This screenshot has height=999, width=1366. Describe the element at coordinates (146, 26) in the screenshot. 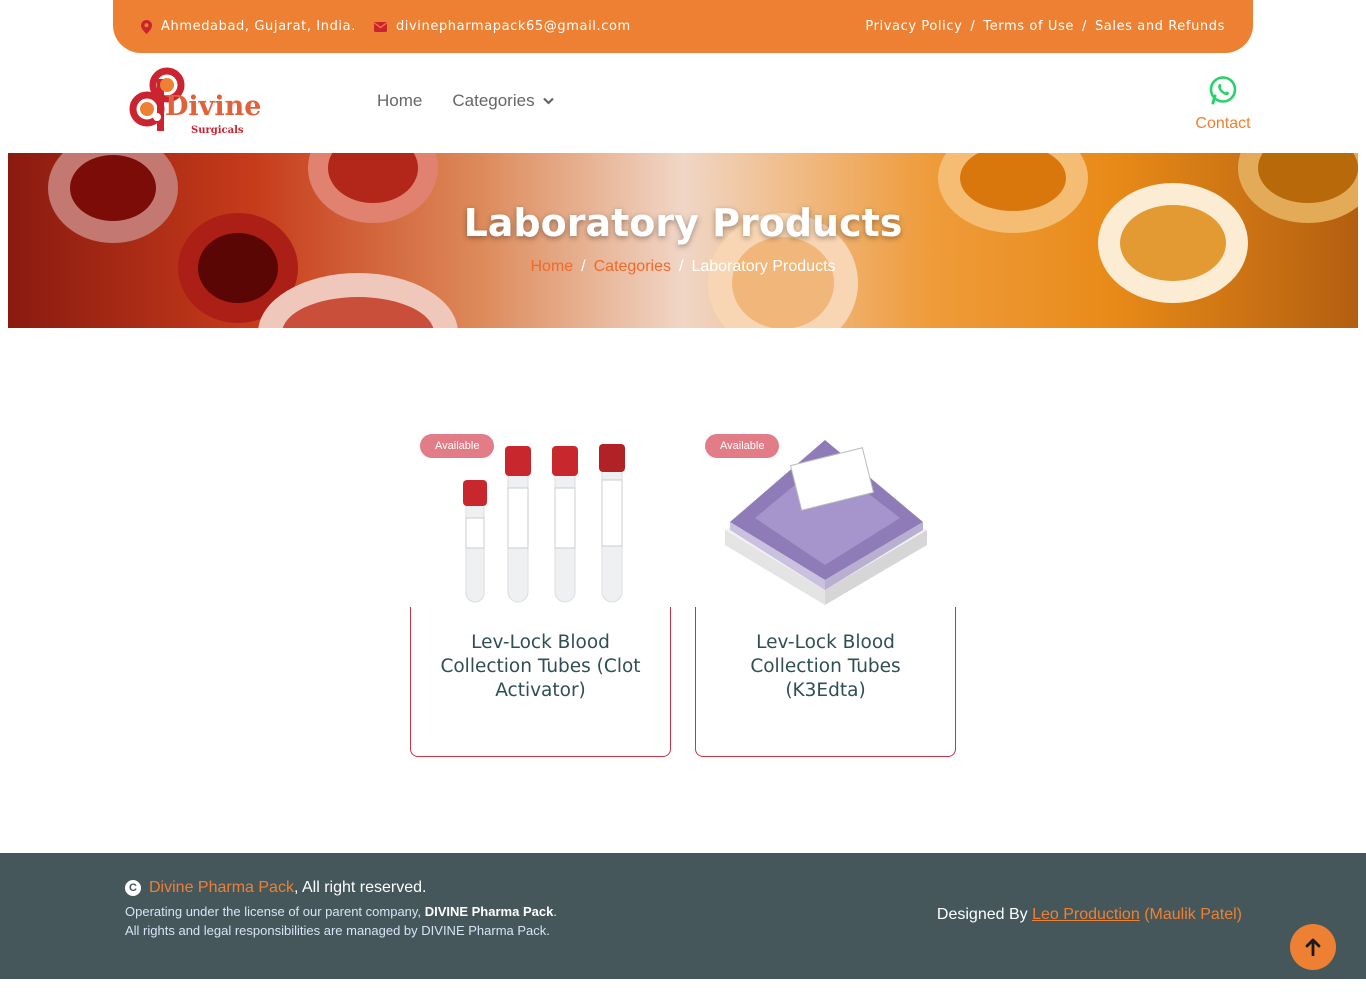

I see `map-marker-icon` at that location.